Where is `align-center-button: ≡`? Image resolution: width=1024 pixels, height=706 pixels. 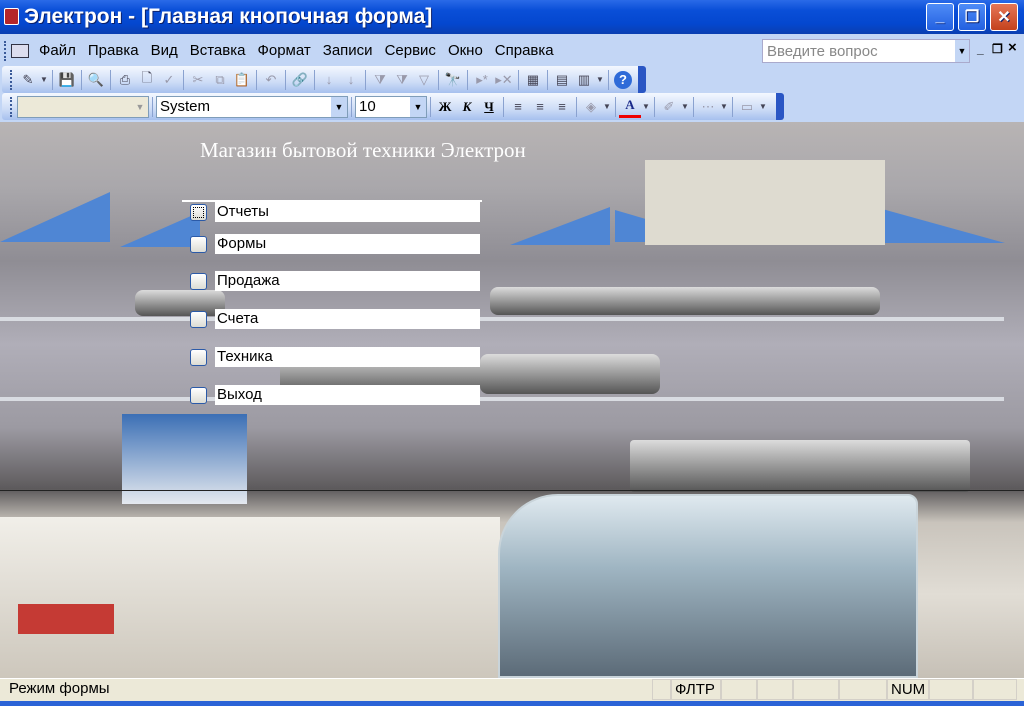 align-center-button: ≡ is located at coordinates (540, 107).